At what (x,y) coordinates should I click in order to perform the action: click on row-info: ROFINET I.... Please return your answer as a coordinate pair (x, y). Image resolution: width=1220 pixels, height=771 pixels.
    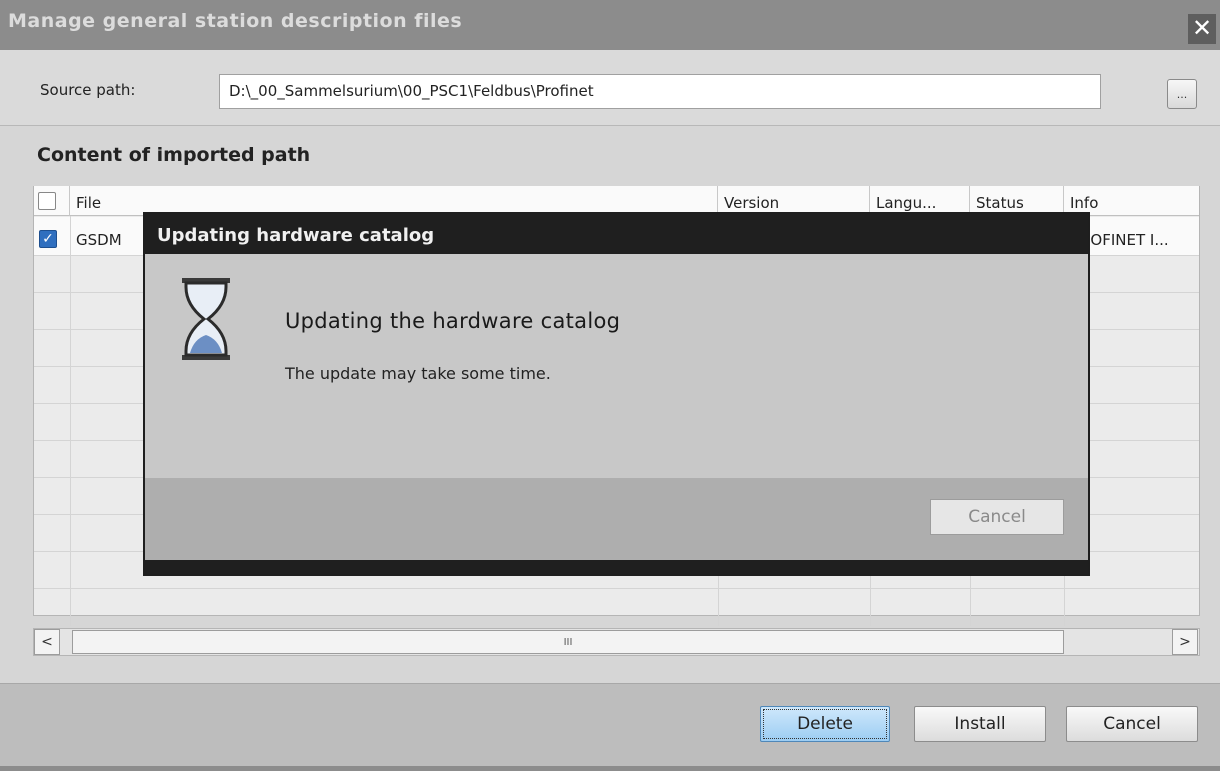
    Looking at the image, I should click on (1124, 240).